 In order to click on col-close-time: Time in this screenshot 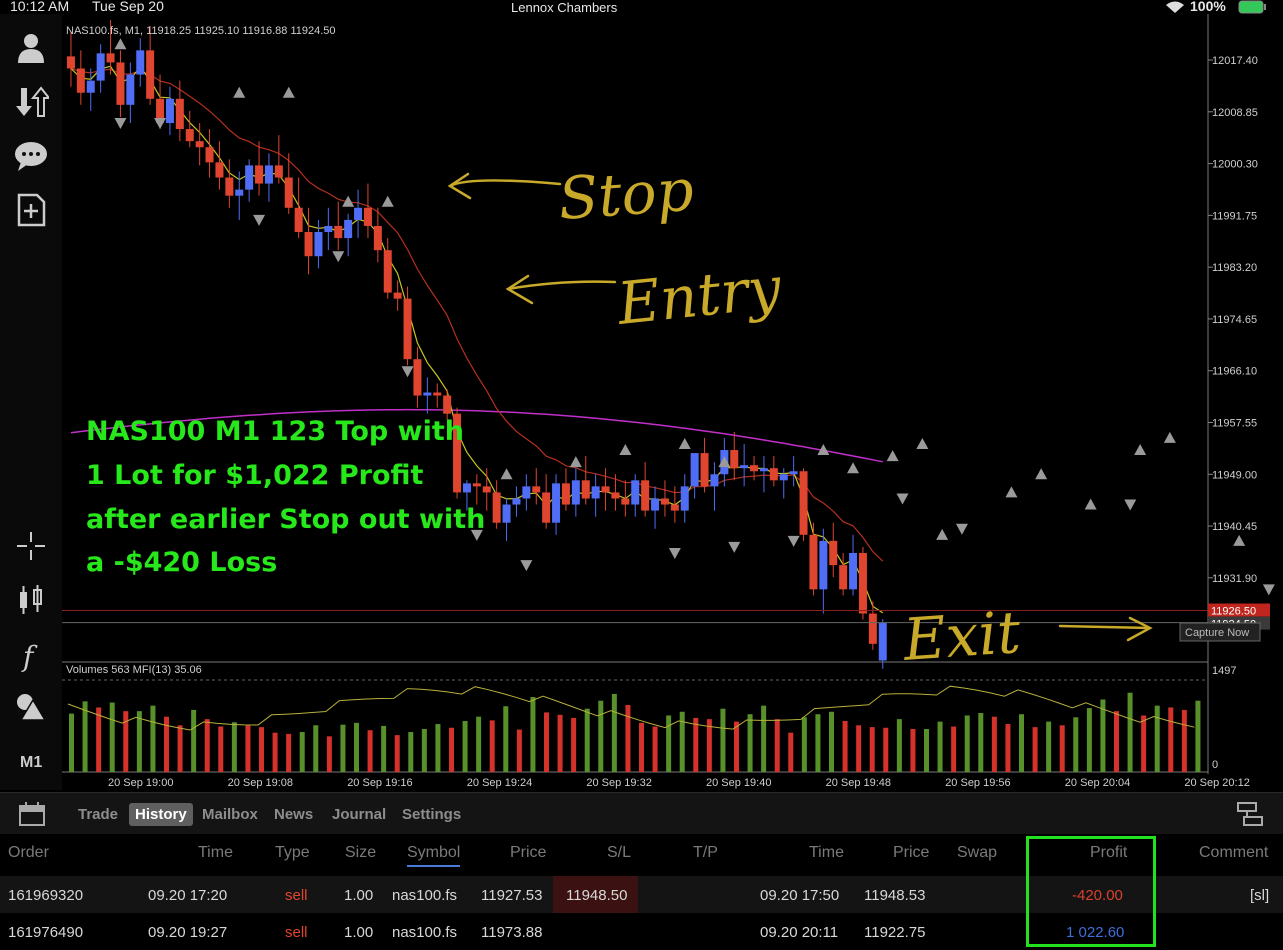, I will do `click(826, 853)`.